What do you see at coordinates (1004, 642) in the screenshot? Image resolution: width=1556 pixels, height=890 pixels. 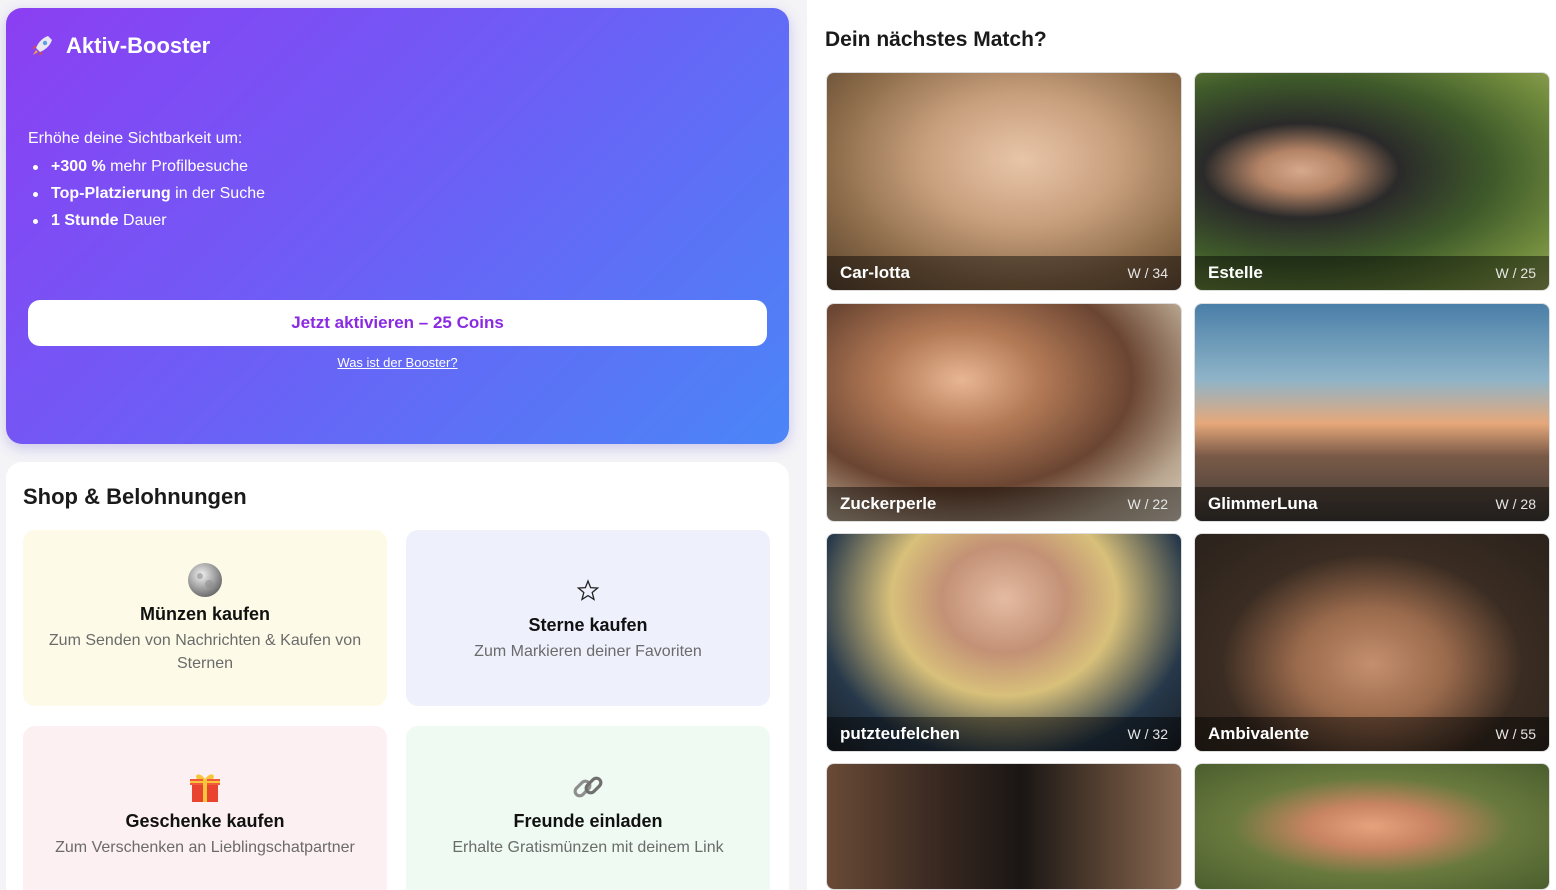 I see `profile-card: putzteufelchen W / 32` at bounding box center [1004, 642].